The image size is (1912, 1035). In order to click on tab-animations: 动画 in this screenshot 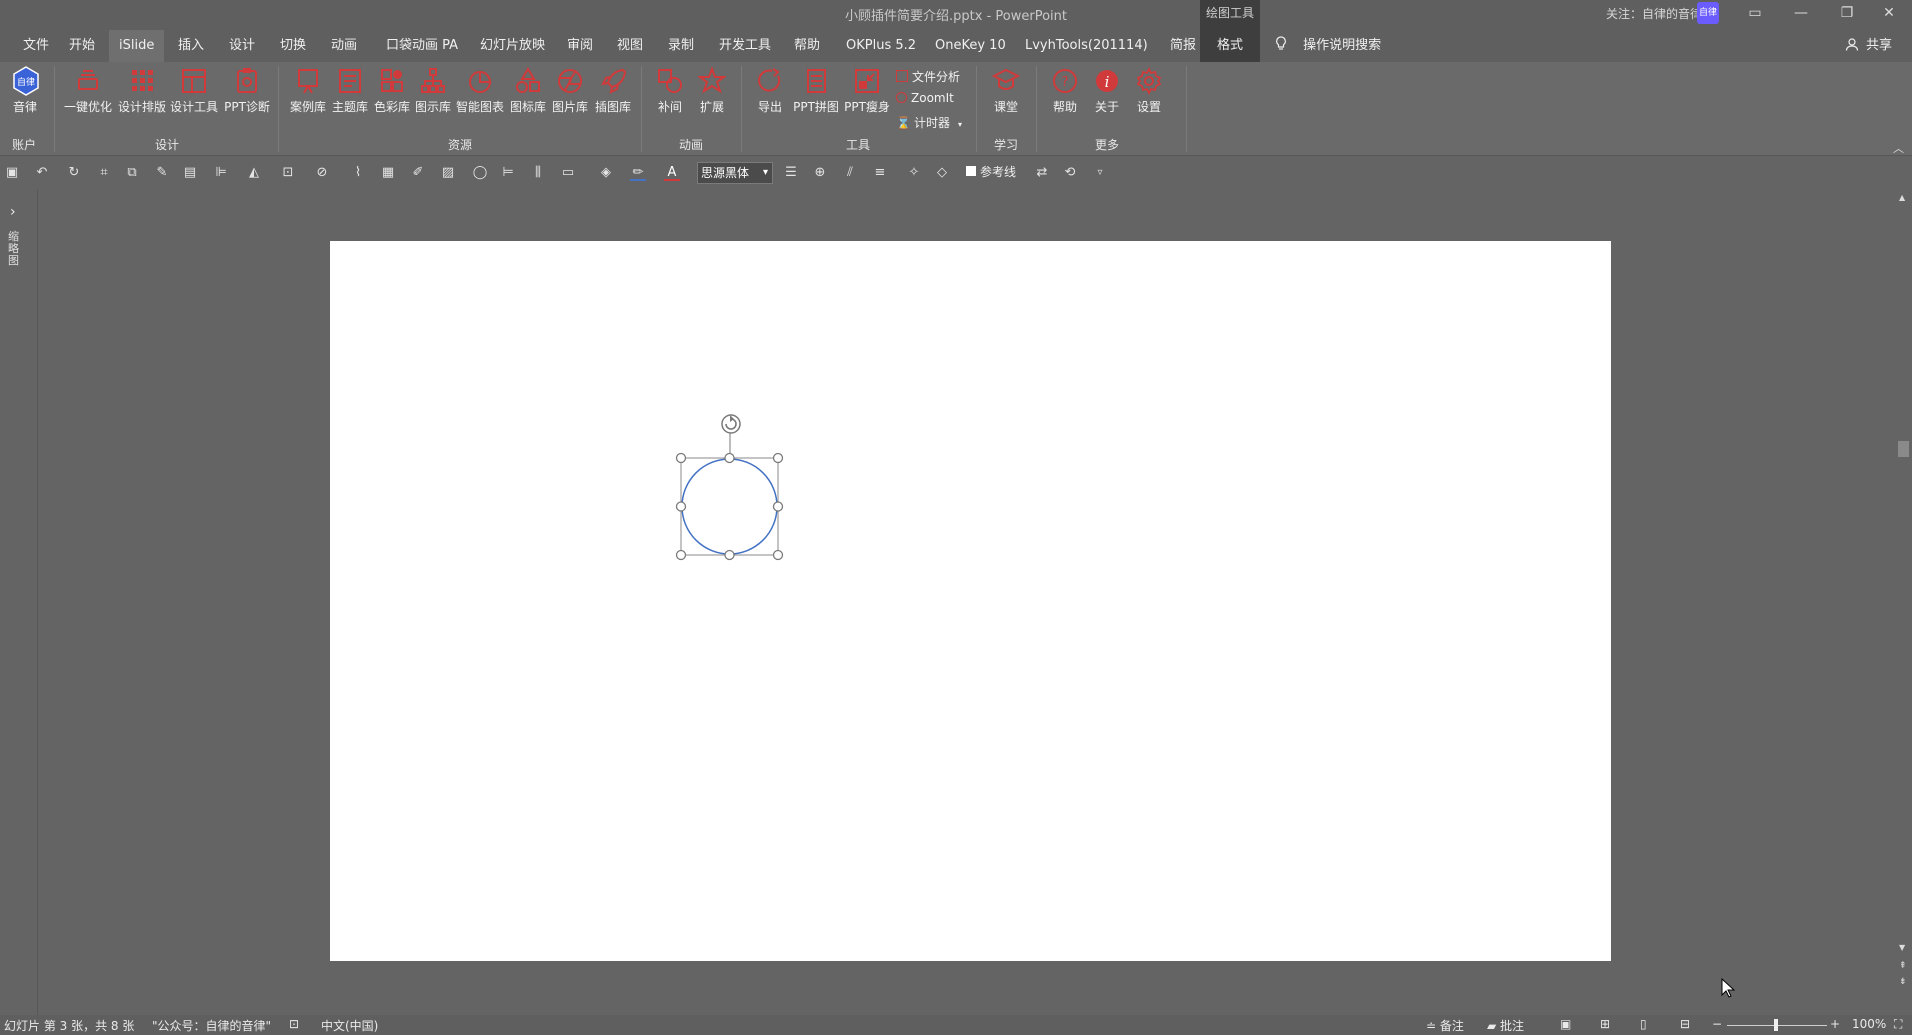, I will do `click(344, 46)`.